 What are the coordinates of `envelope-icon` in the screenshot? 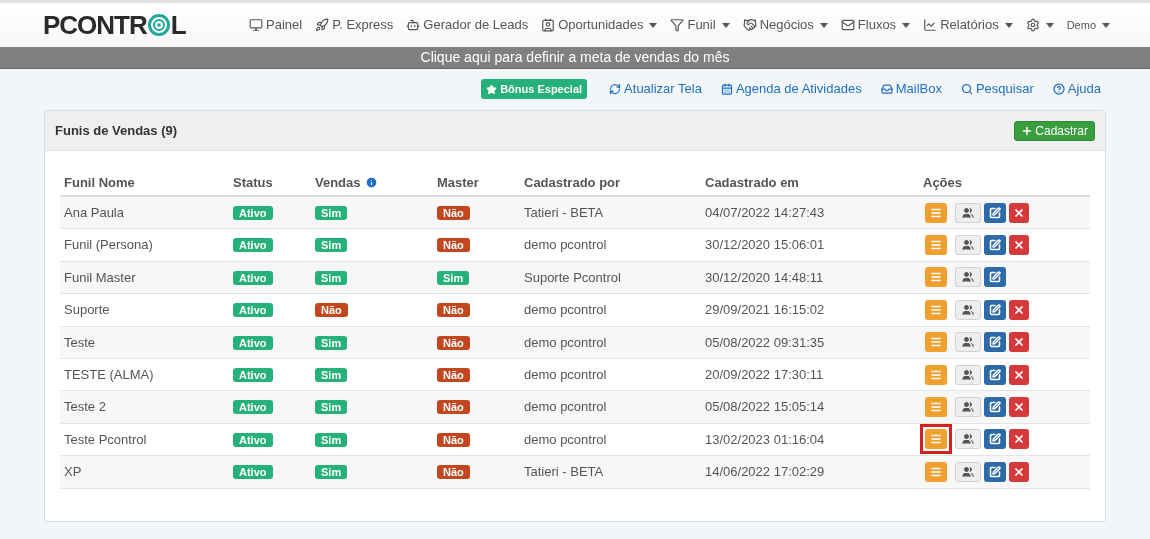 It's located at (847, 25).